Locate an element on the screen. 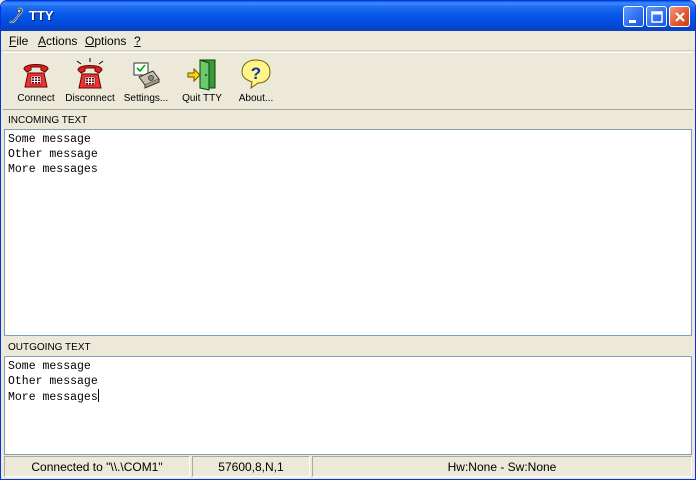  quit-label: Quit TTY is located at coordinates (202, 98).